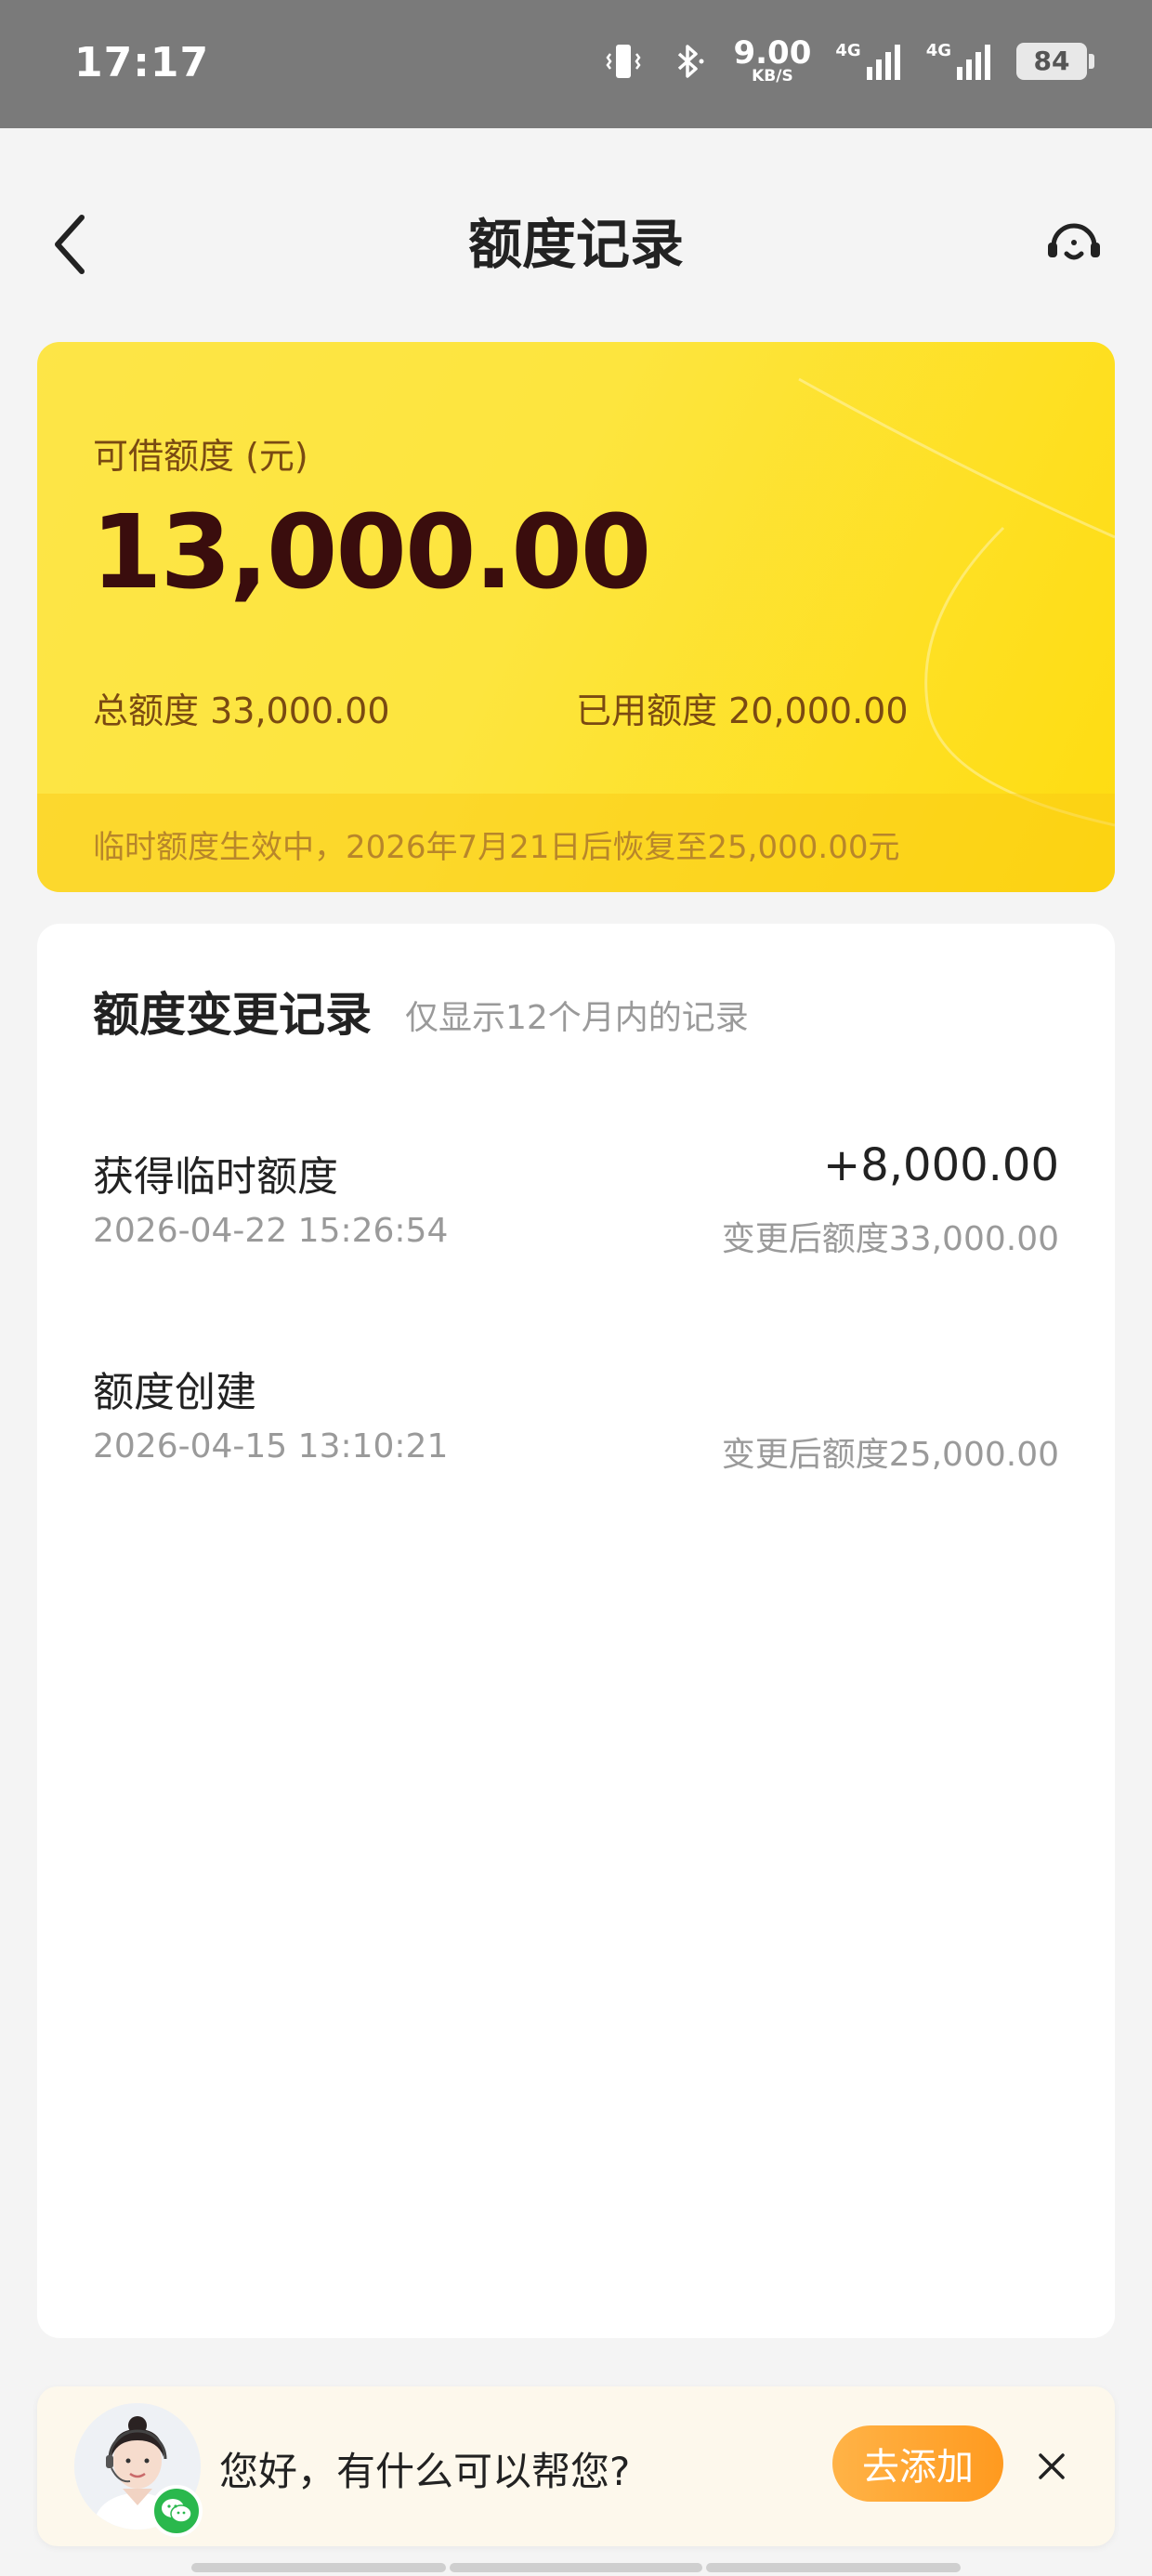 This screenshot has height=2576, width=1152. Describe the element at coordinates (300, 710) in the screenshot. I see `total-quota-value: 33,000.00` at that location.